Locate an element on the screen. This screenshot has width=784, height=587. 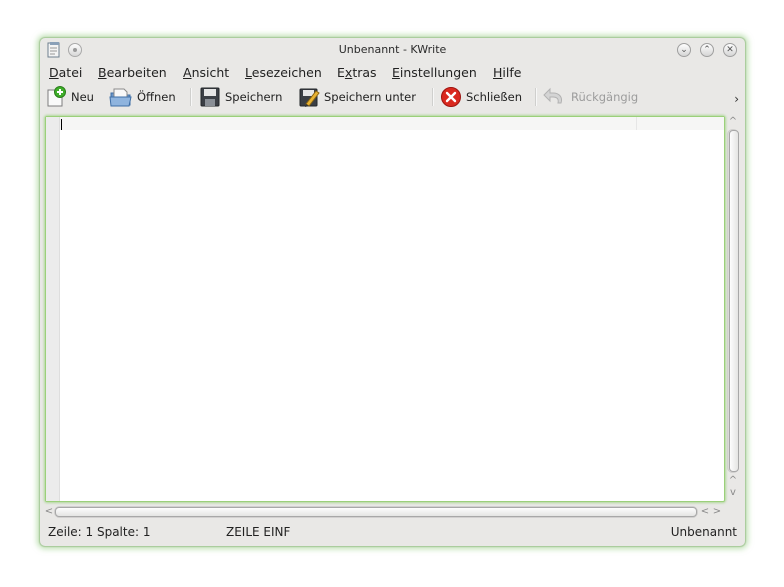
window-title: Unbenannt - KWrite is located at coordinates (392, 49).